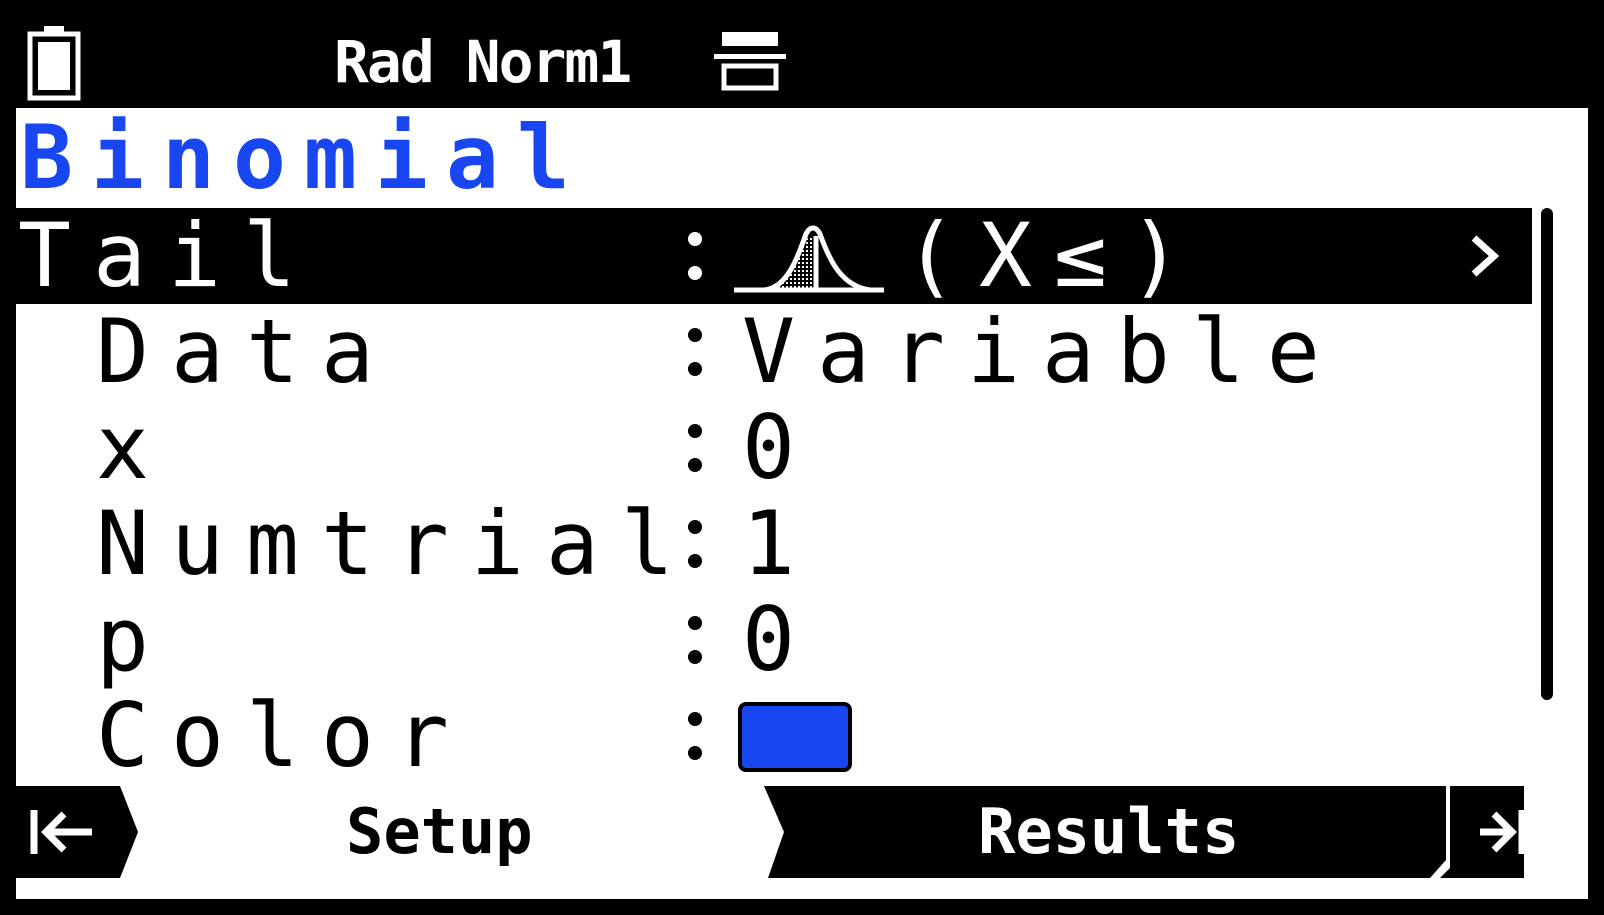 This screenshot has width=1604, height=915. Describe the element at coordinates (133, 447) in the screenshot. I see `setting-label-x: x` at that location.